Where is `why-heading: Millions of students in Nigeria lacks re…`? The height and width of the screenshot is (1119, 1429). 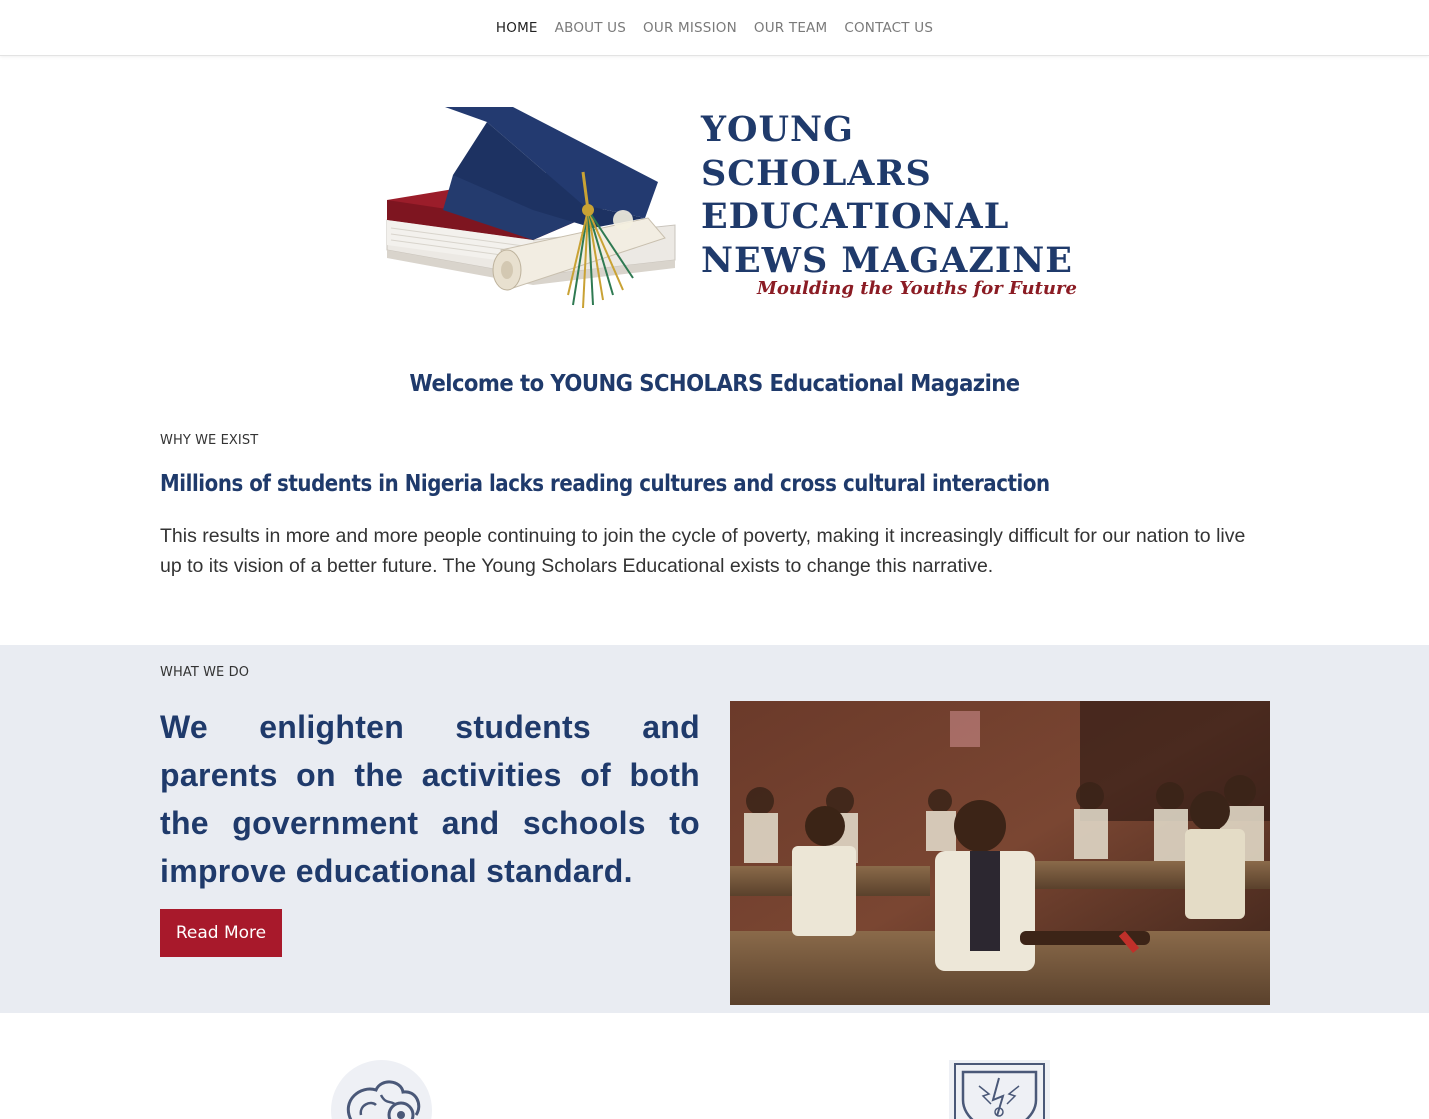
why-heading: Millions of students in Nigeria lacks re… is located at coordinates (605, 484).